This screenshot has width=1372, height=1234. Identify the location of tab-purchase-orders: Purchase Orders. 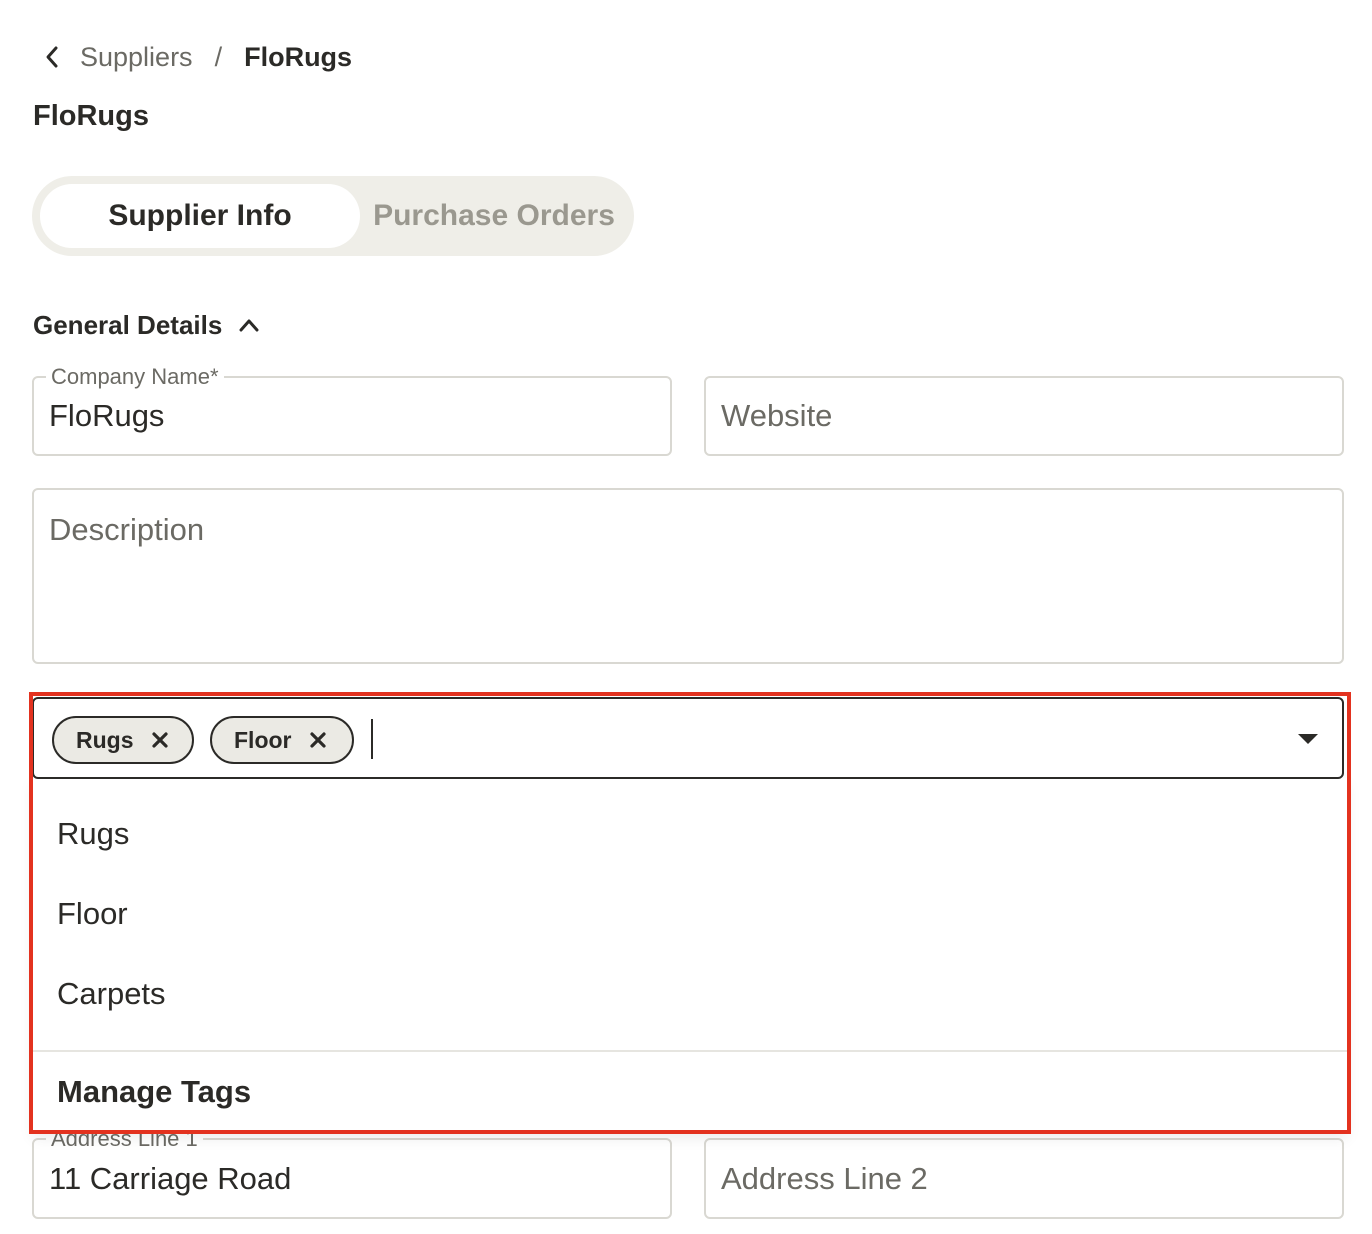
(494, 216).